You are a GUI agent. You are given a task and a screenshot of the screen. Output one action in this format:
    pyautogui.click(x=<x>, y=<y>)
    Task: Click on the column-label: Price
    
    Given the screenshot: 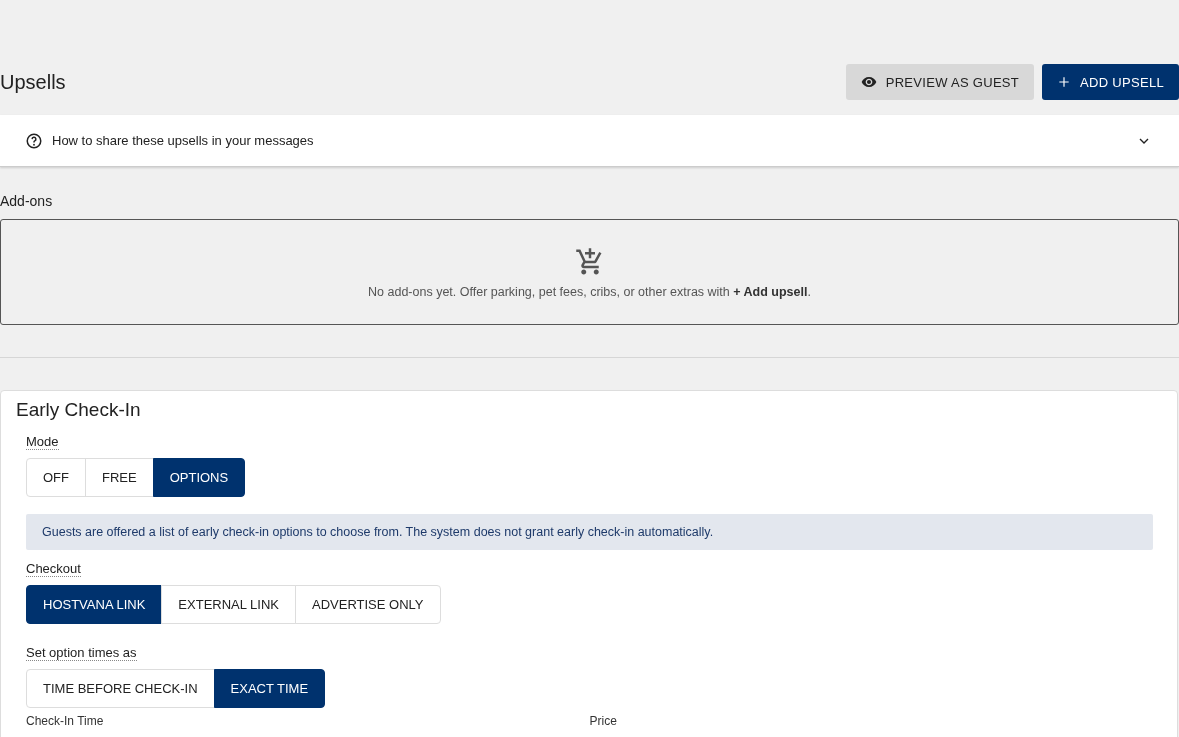 What is the action you would take?
    pyautogui.click(x=603, y=721)
    